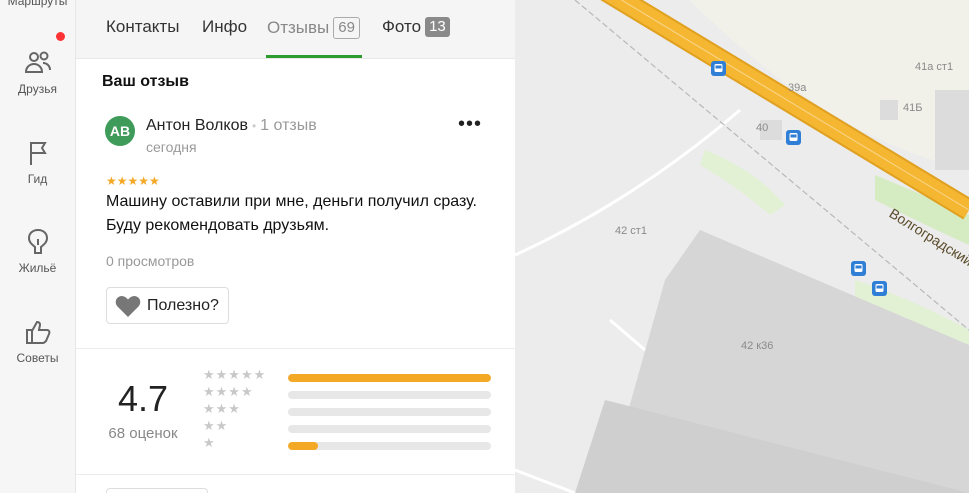 The height and width of the screenshot is (493, 969). I want to click on rating-count: 68 оценок, so click(143, 433).